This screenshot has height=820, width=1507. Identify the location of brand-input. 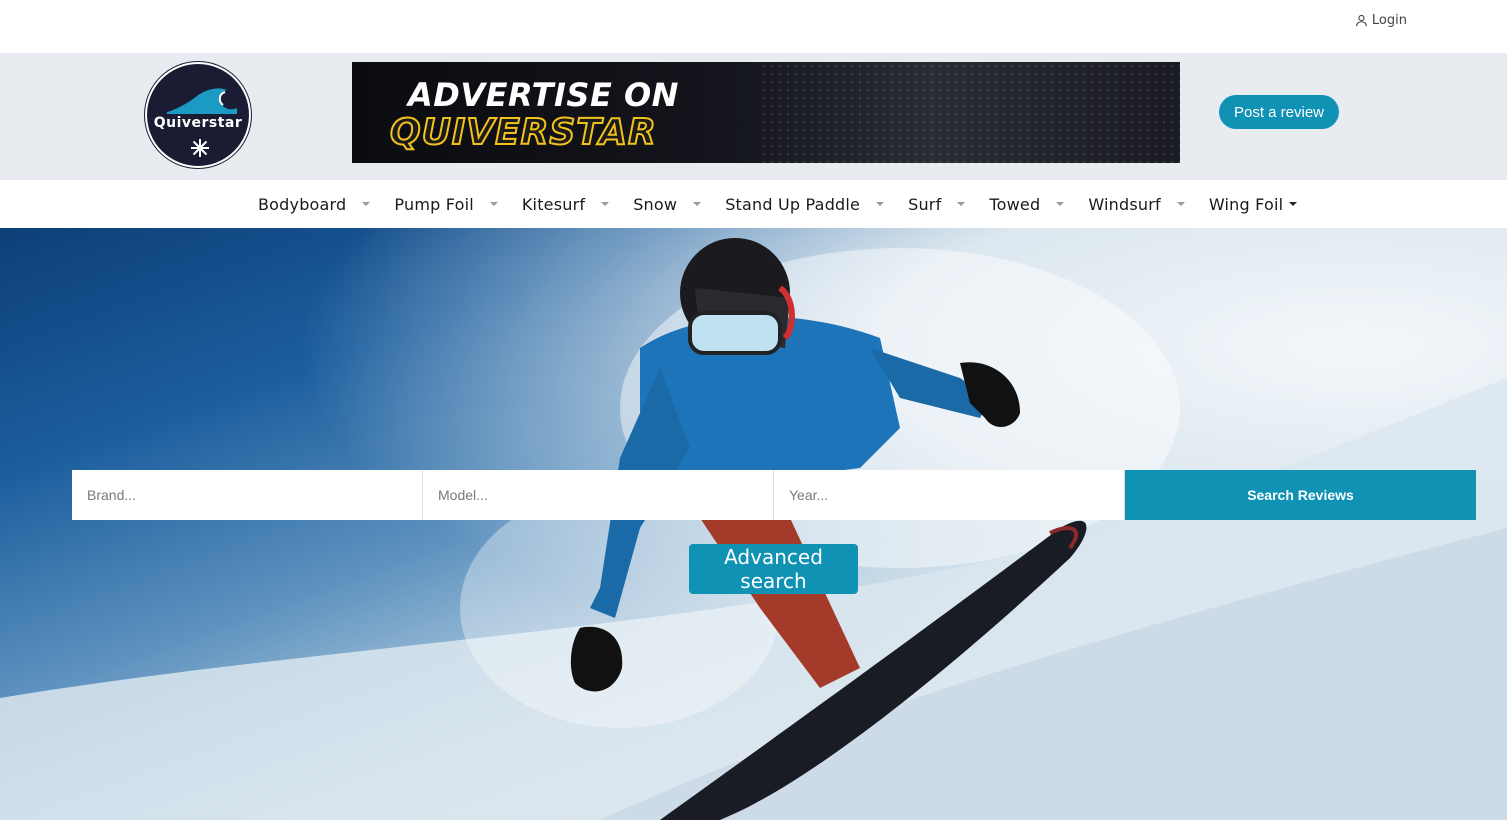
(247, 495).